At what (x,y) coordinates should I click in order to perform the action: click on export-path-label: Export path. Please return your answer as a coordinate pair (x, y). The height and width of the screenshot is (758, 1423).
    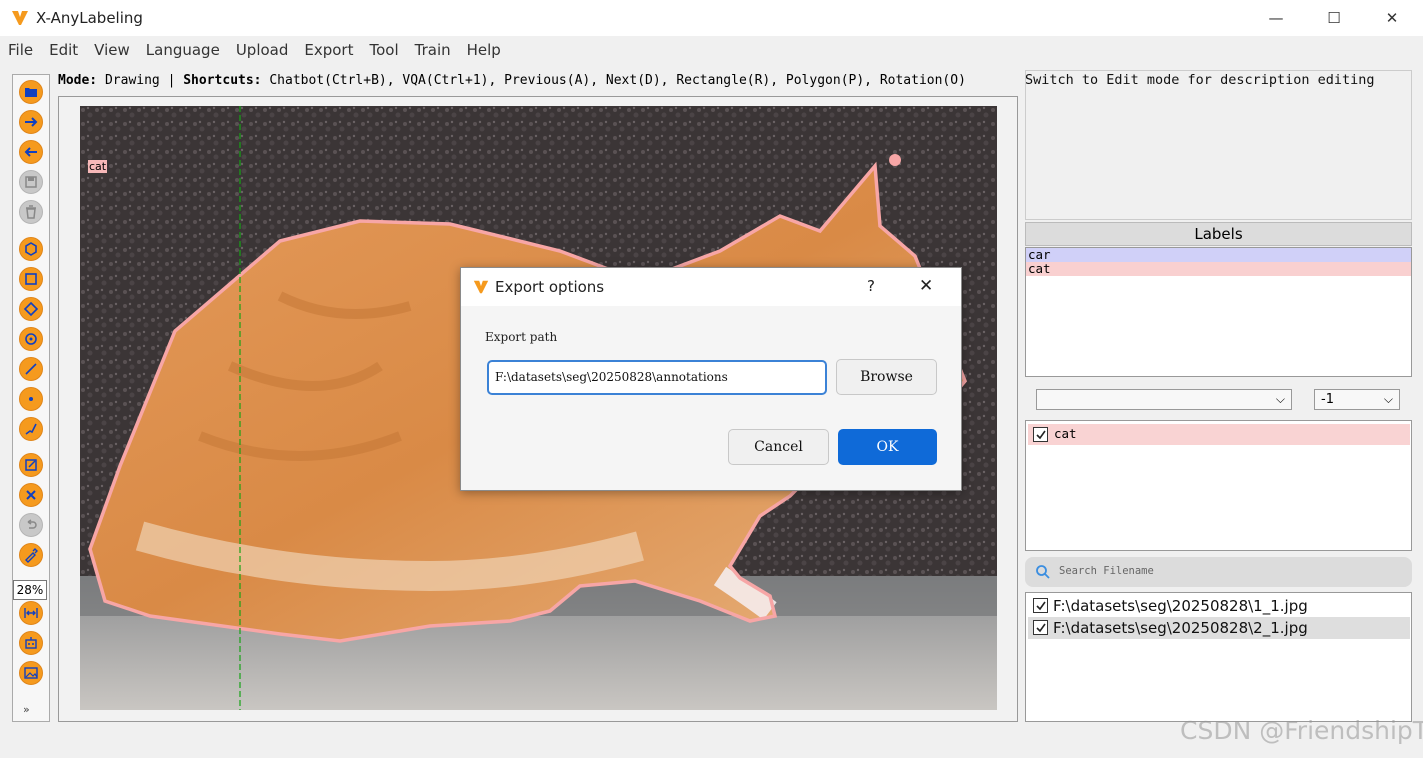
    Looking at the image, I should click on (521, 337).